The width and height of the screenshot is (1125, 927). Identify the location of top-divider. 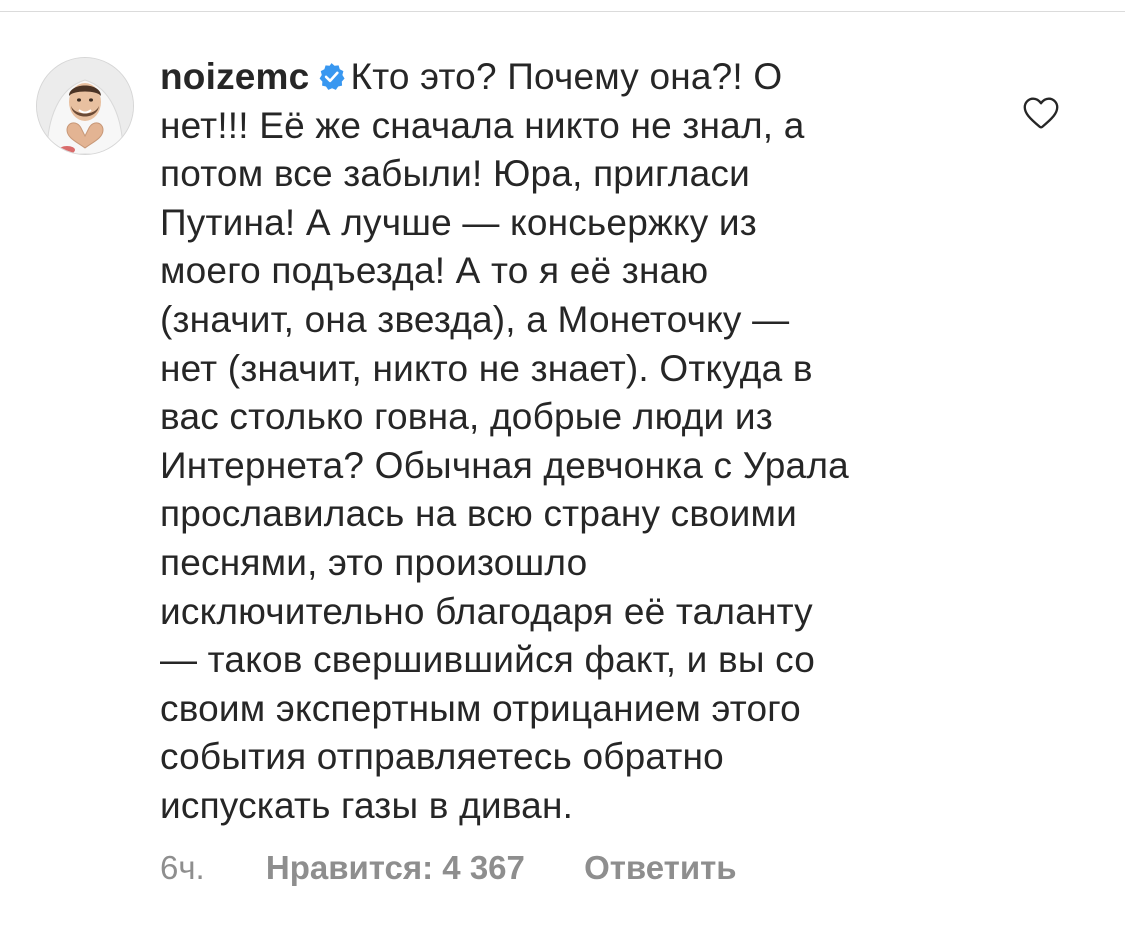
(562, 11).